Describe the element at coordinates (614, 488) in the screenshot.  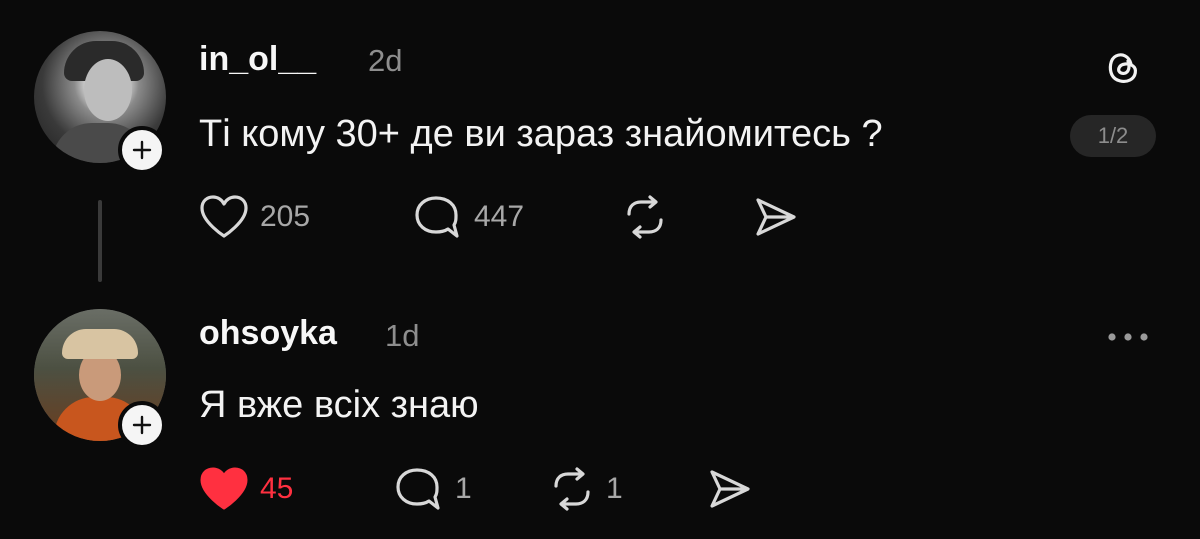
I see `repost-count: 1` at that location.